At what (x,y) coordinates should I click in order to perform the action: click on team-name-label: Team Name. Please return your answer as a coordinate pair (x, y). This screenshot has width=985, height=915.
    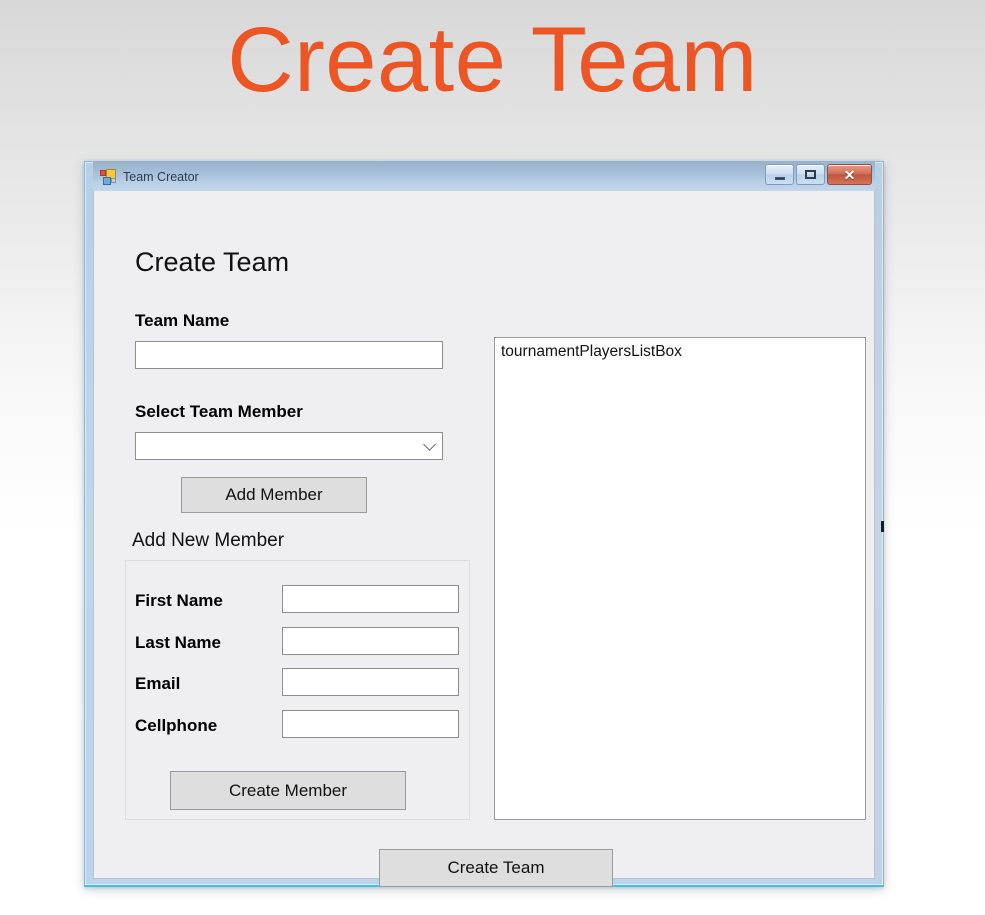
    Looking at the image, I should click on (182, 320).